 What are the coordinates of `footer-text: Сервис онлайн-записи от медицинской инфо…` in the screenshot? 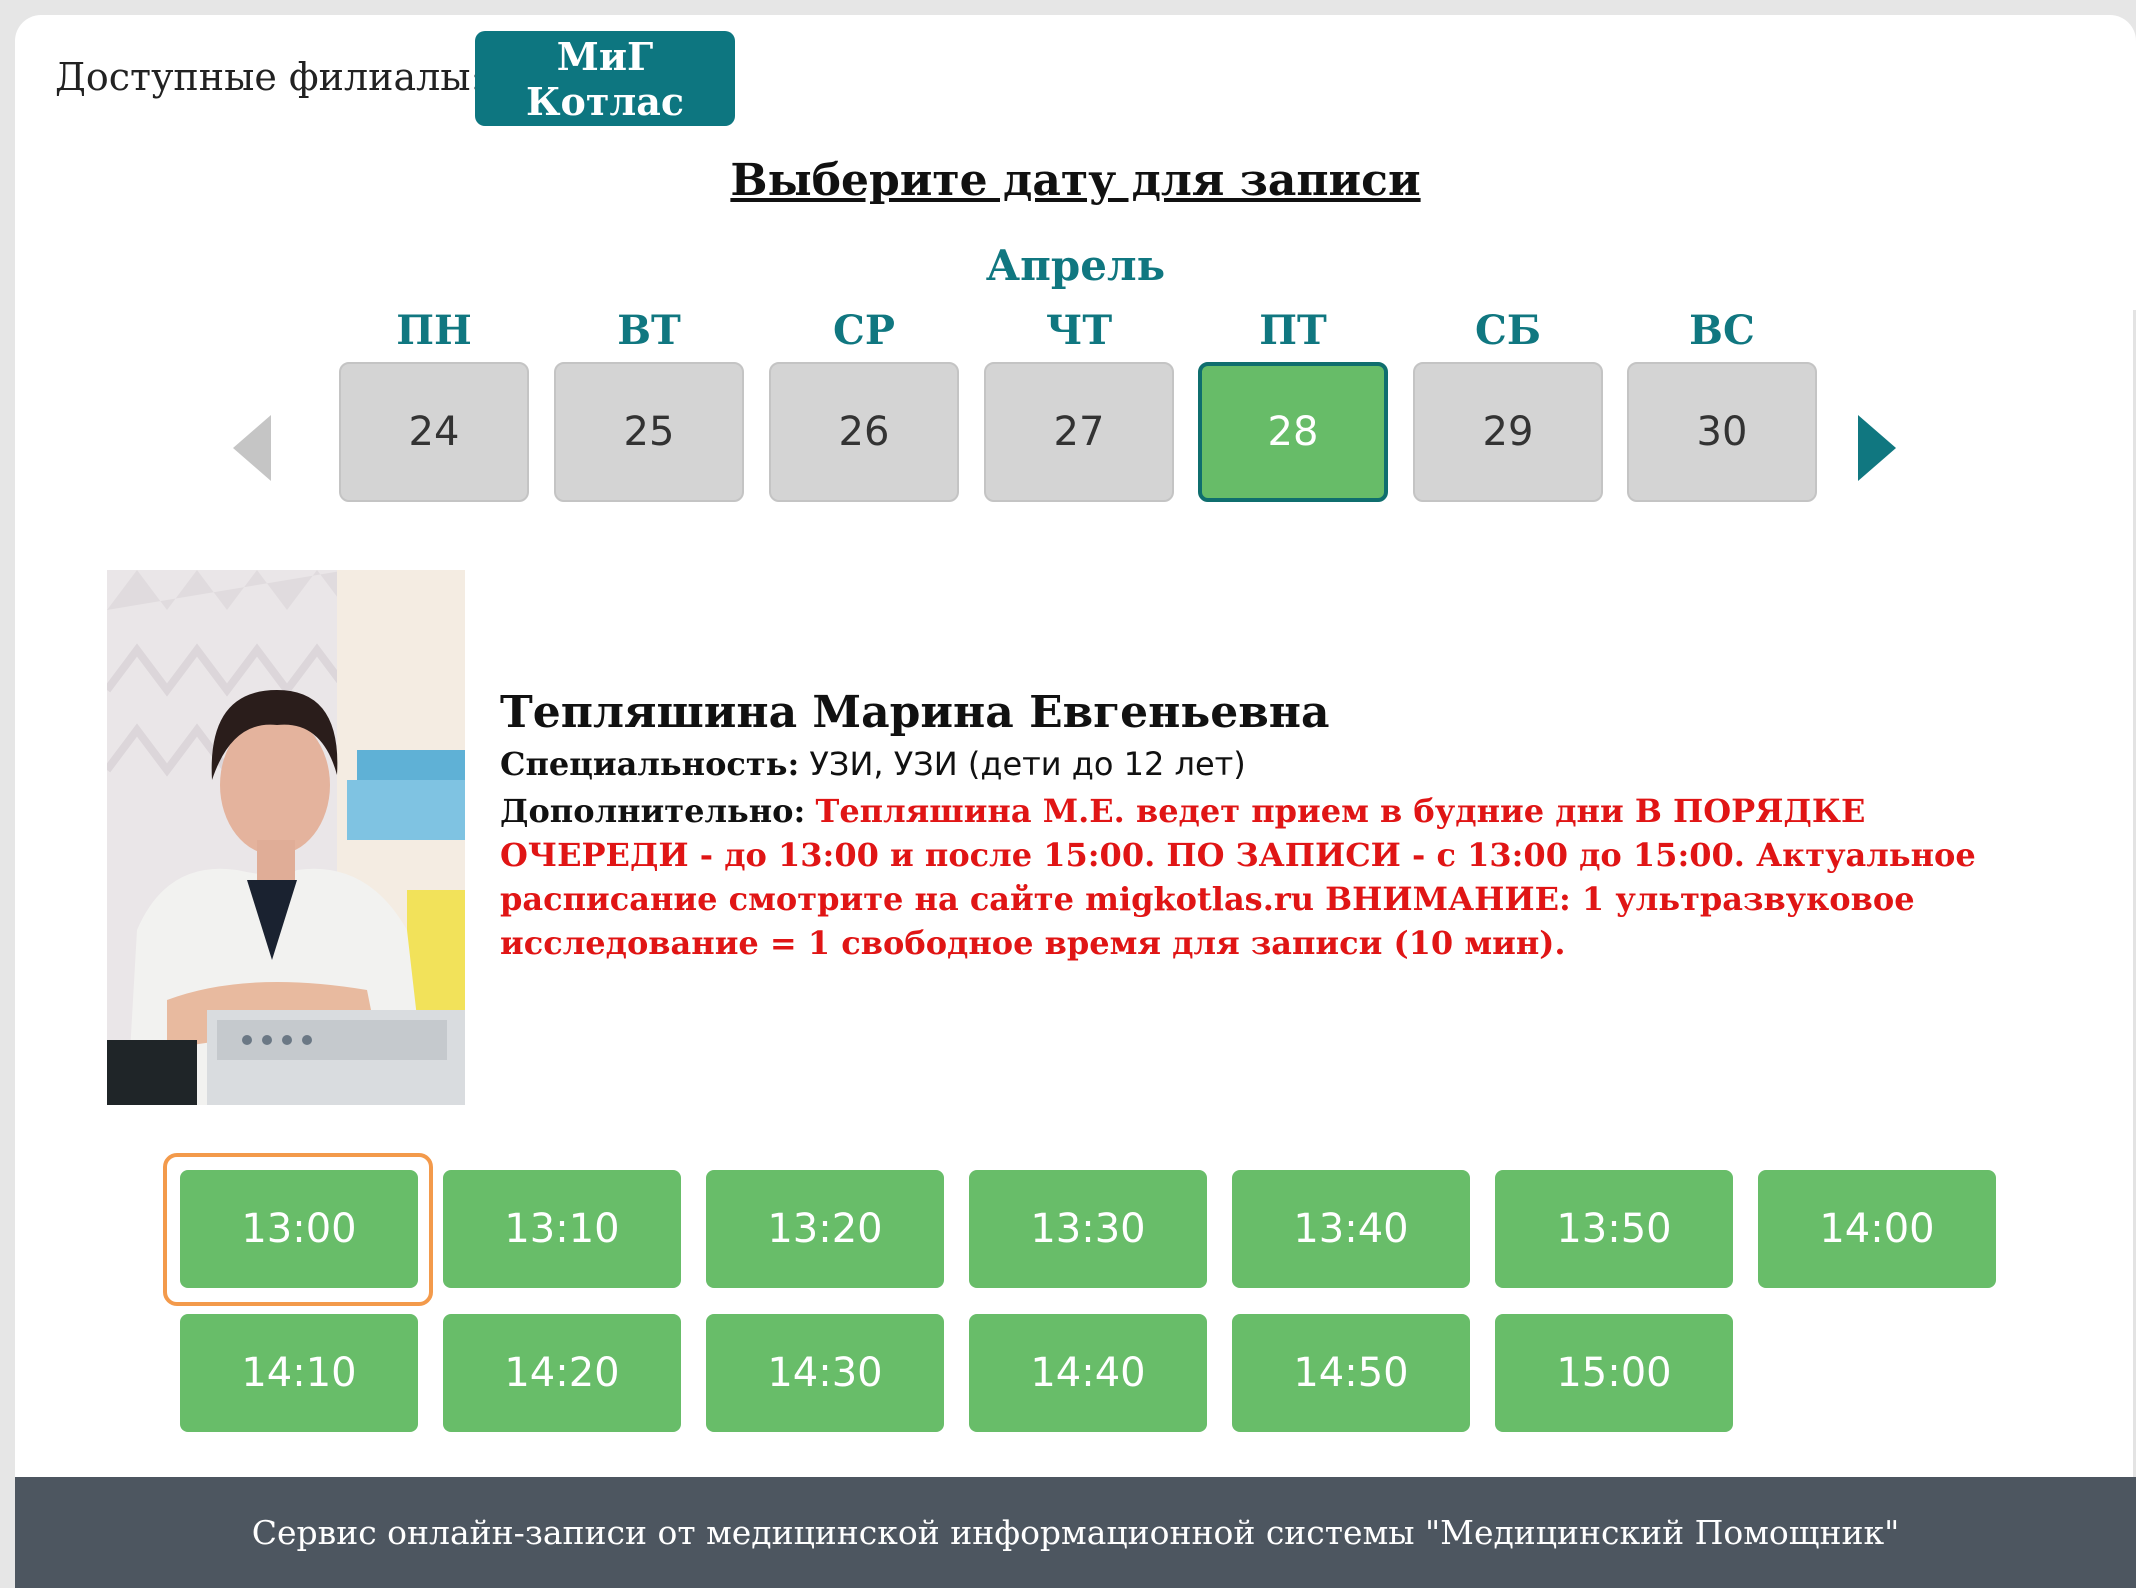 It's located at (1075, 1532).